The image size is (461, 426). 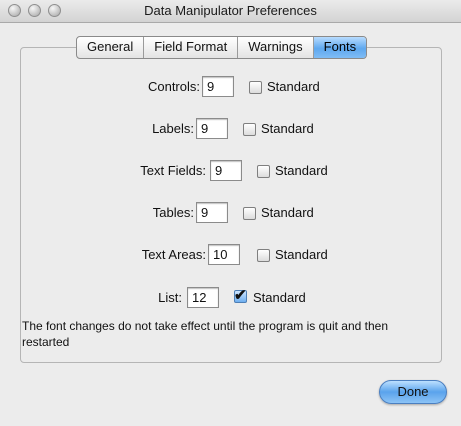 I want to click on text-fields-standard-label: Standard, so click(x=301, y=170).